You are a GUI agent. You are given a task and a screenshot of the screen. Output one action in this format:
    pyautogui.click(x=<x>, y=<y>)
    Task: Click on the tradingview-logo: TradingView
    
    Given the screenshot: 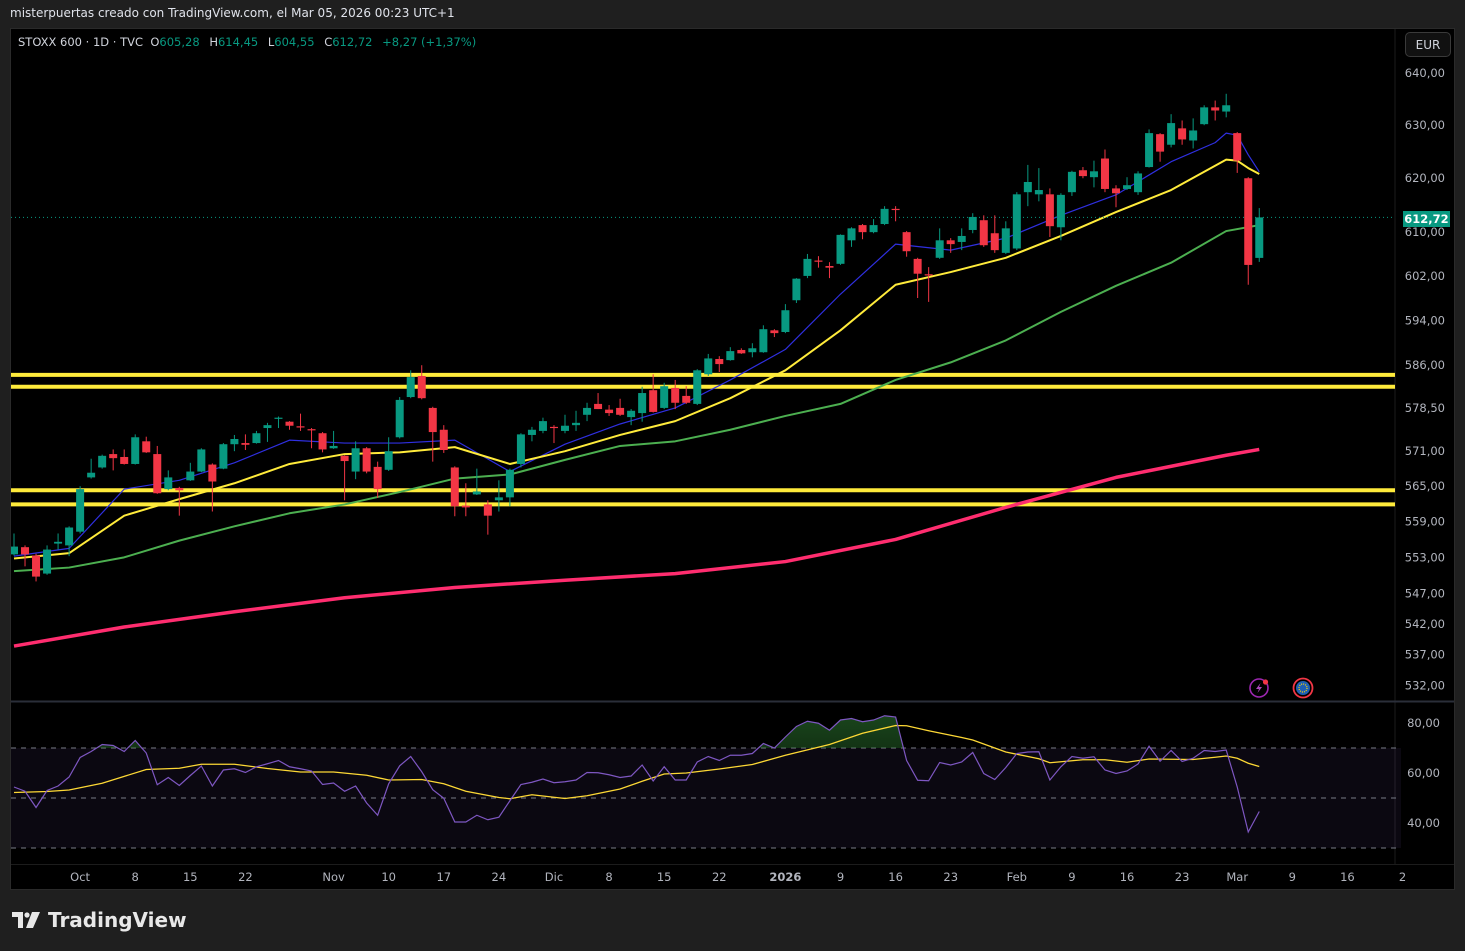 What is the action you would take?
    pyautogui.click(x=99, y=920)
    